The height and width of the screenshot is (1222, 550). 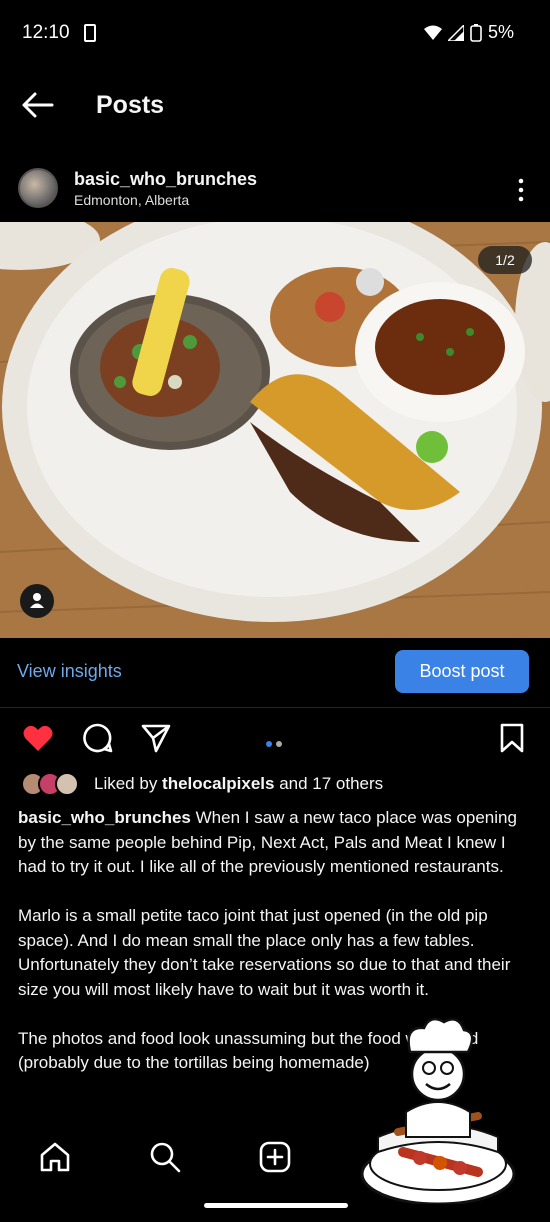 I want to click on chef-mascot-logo, so click(x=438, y=1110).